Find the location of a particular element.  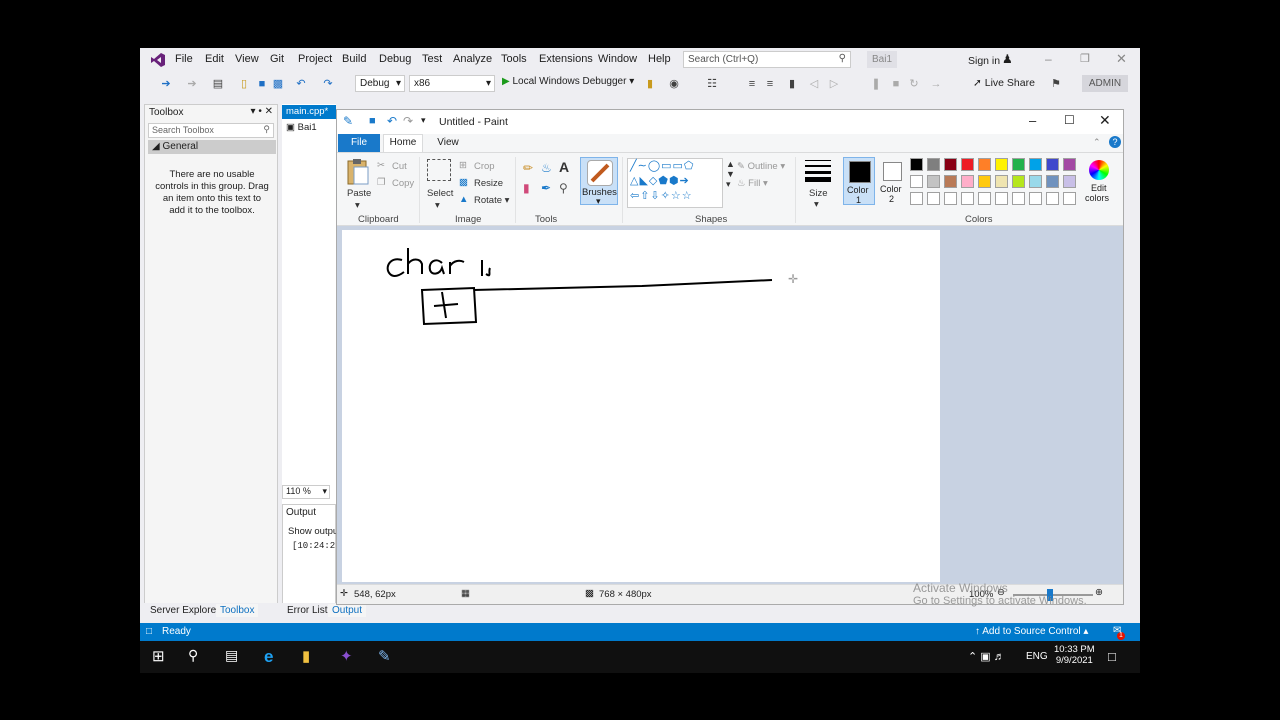

start-icon: ⊞ is located at coordinates (162, 657).